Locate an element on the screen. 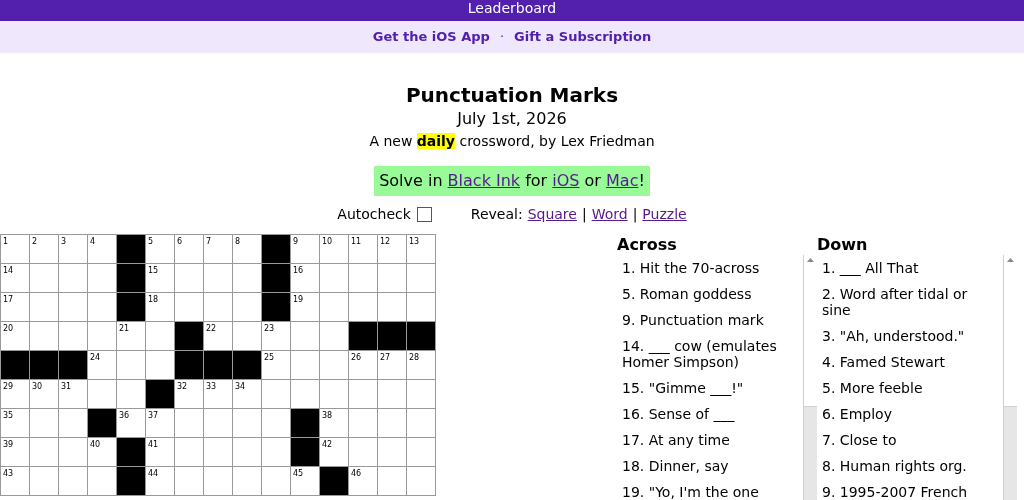 The width and height of the screenshot is (1024, 500). crossword-cell: 37 is located at coordinates (160, 423).